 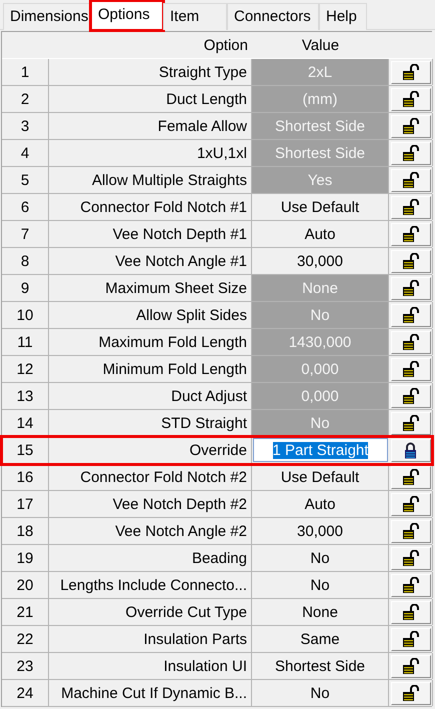 I want to click on row-number: 16, so click(x=25, y=477).